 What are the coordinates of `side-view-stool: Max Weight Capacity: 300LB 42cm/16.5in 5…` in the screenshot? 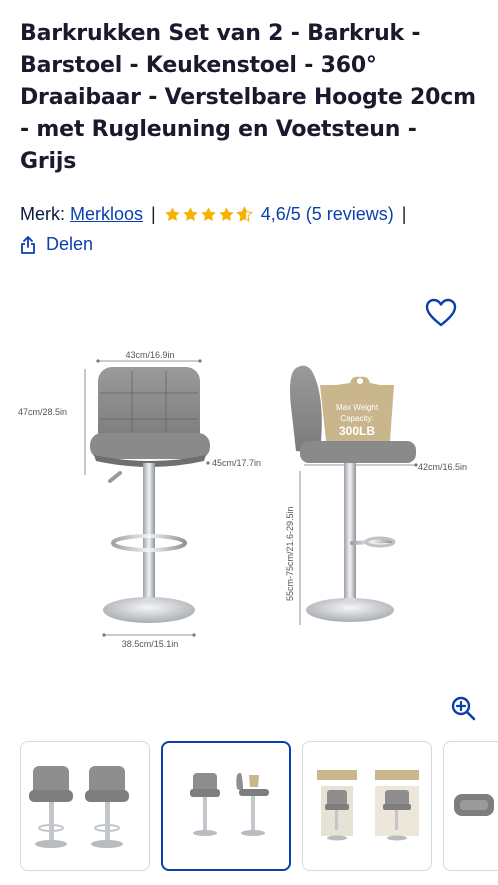 It's located at (376, 495).